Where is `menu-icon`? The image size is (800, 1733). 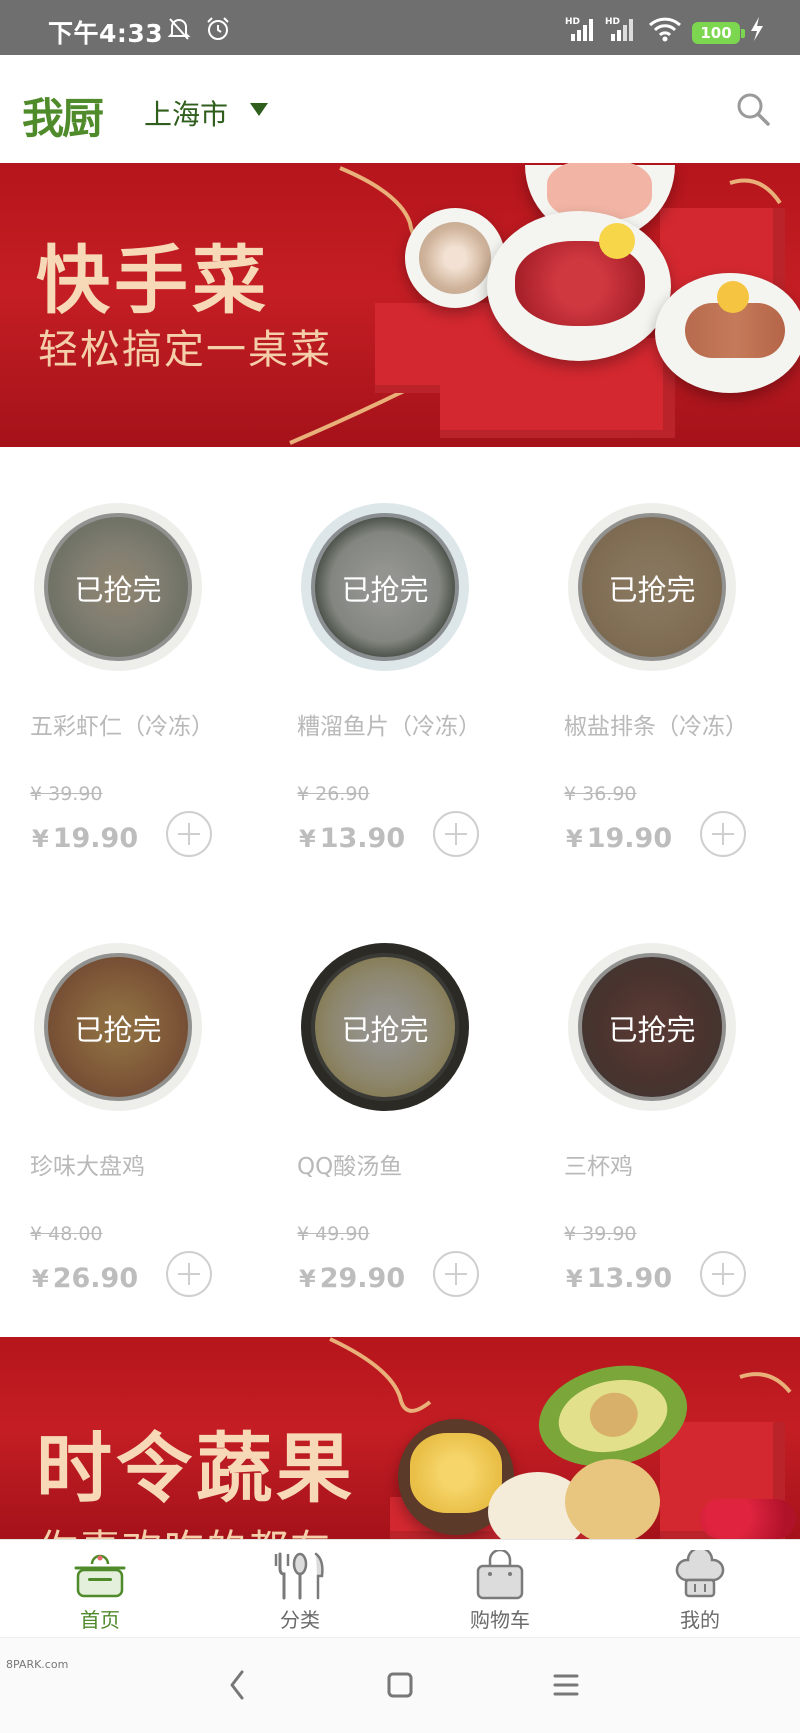
menu-icon is located at coordinates (566, 1685).